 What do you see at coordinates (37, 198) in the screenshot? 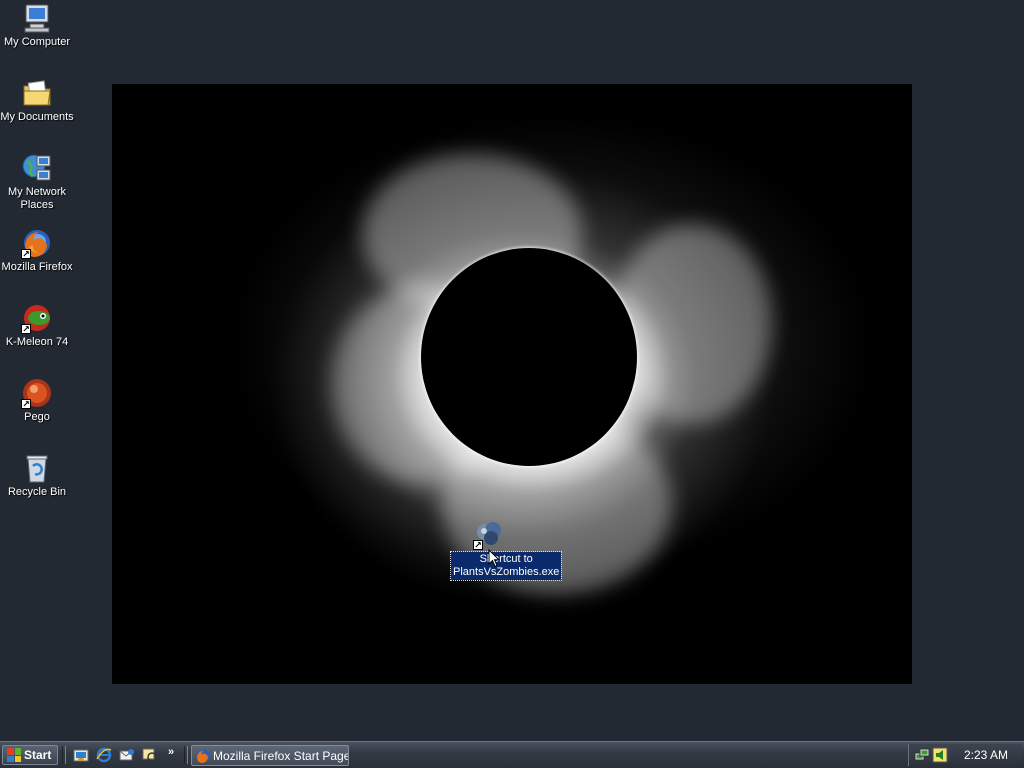
I see `desktop-icon-label: My Network Places` at bounding box center [37, 198].